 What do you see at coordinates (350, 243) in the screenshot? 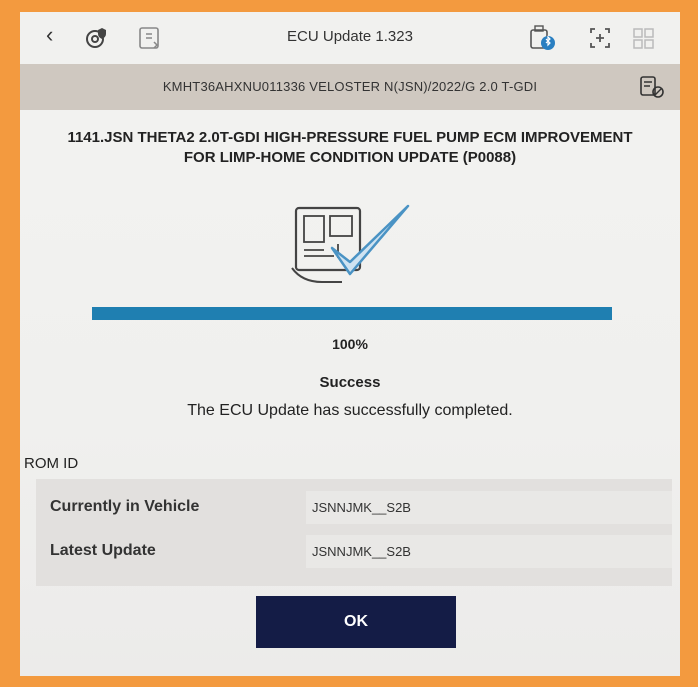
I see `ecu-success-check-icon` at bounding box center [350, 243].